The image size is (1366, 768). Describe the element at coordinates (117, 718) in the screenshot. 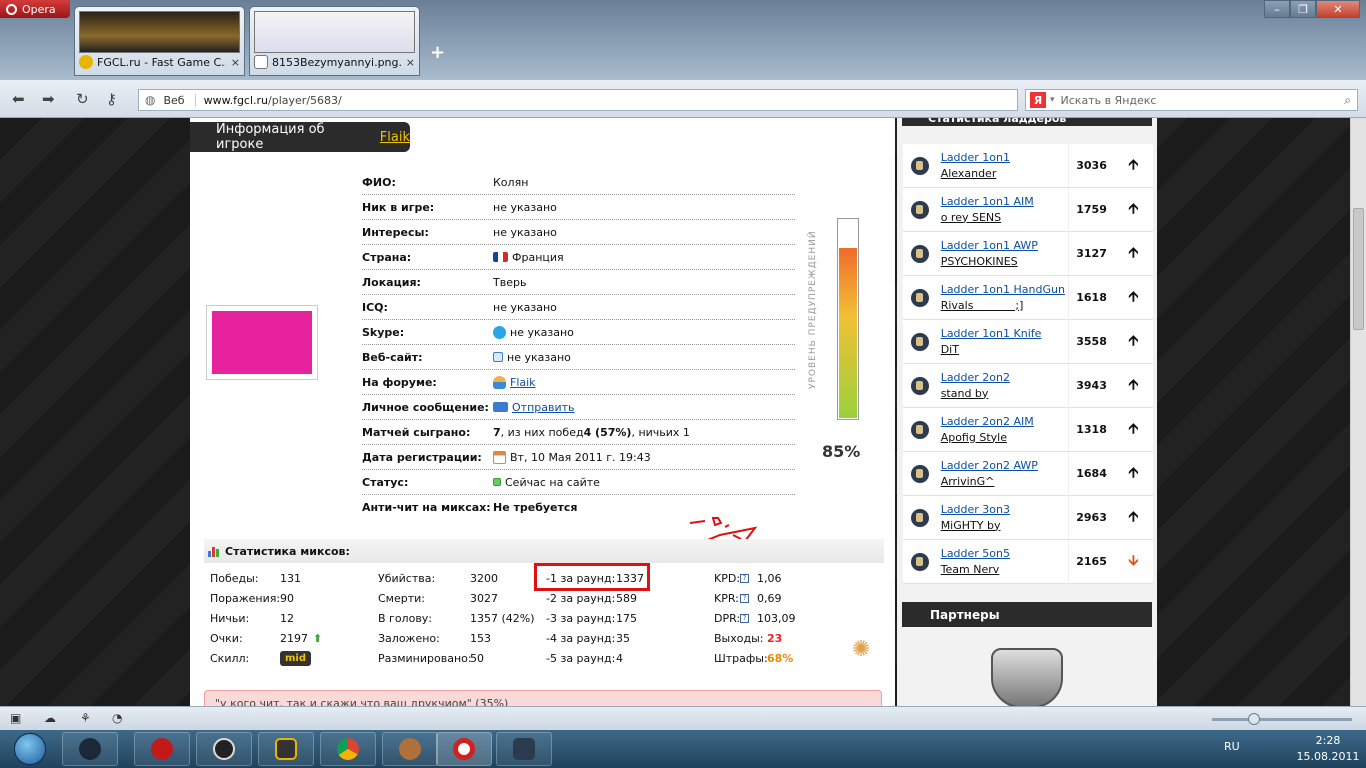

I see `speed-dial-icon: ◔` at that location.